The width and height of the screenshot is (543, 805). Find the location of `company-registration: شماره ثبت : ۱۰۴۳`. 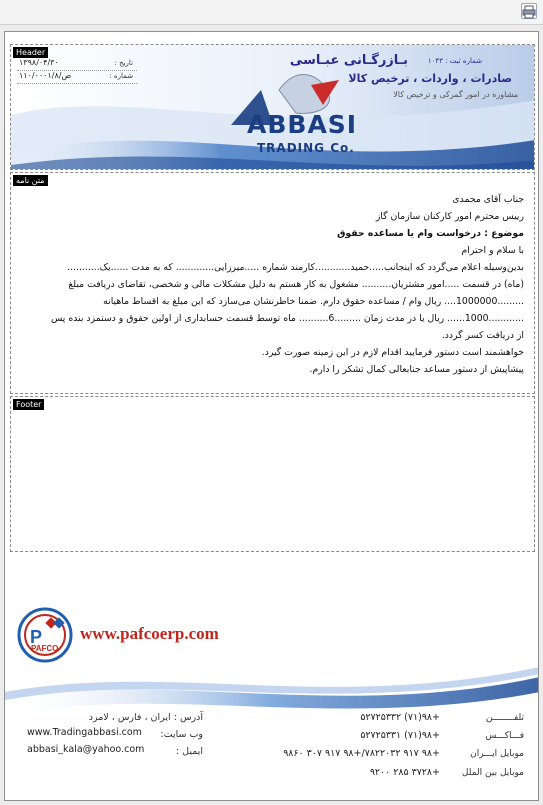

company-registration: شماره ثبت : ۱۰۴۳ is located at coordinates (454, 61).